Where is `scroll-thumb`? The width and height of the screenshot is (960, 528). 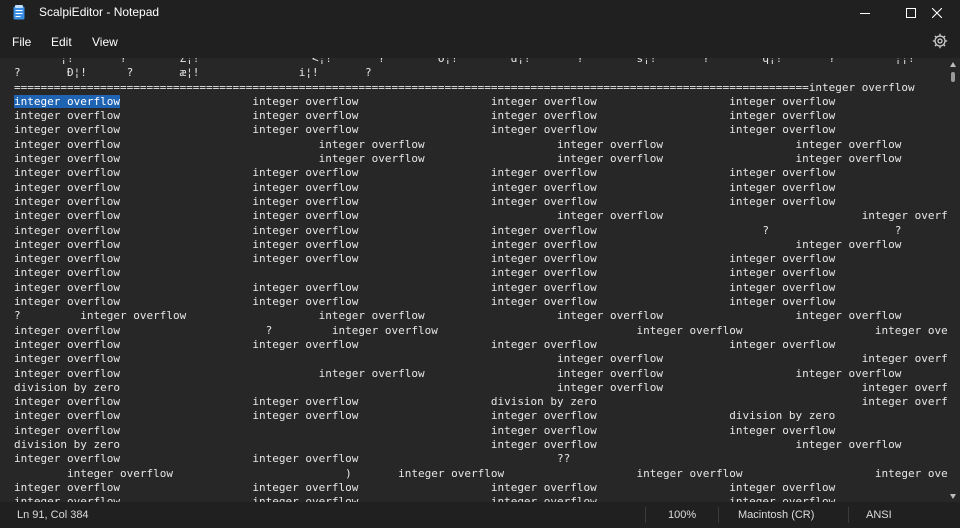
scroll-thumb is located at coordinates (953, 77).